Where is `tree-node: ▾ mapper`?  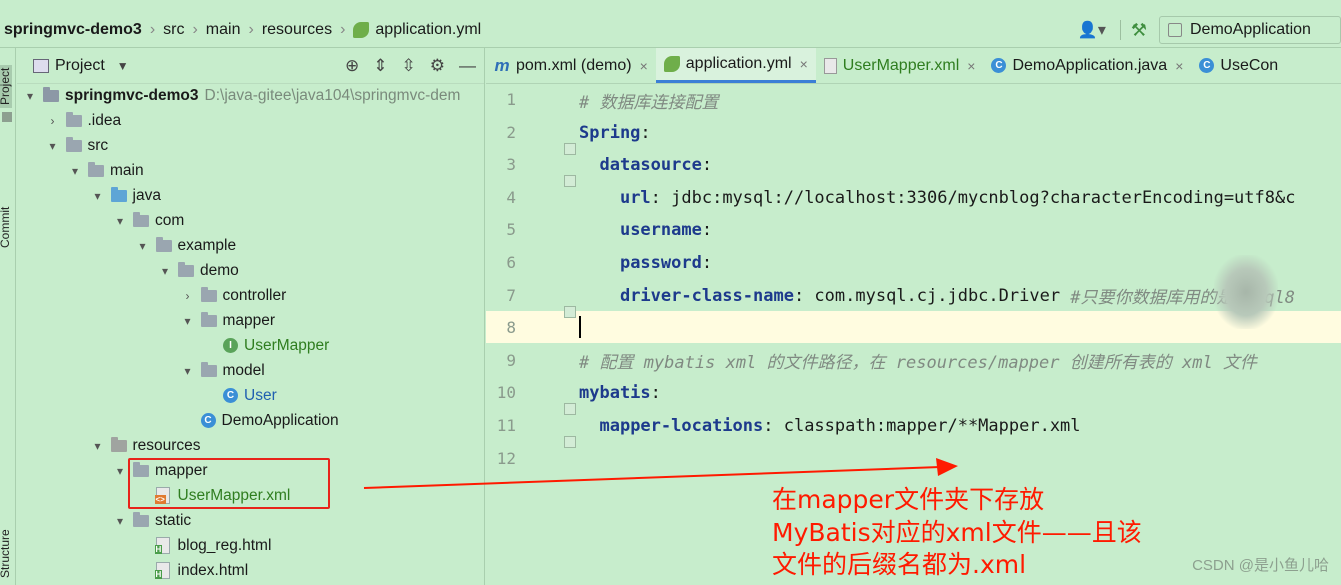
tree-node: ▾ mapper is located at coordinates (228, 320).